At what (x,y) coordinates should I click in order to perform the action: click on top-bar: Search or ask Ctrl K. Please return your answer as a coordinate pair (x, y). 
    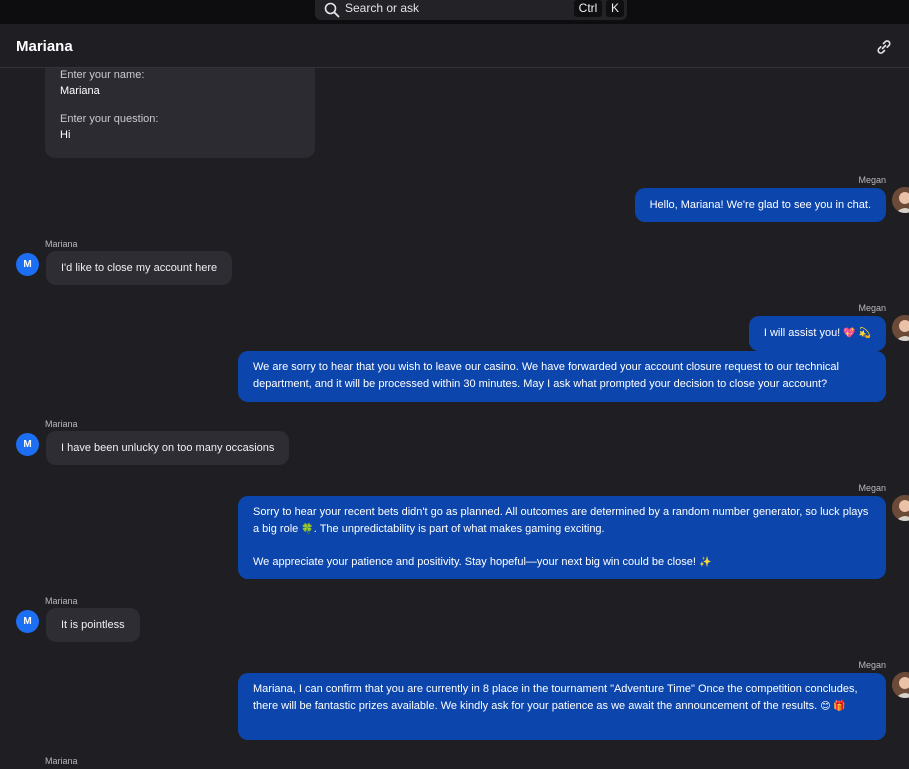
    Looking at the image, I should click on (454, 12).